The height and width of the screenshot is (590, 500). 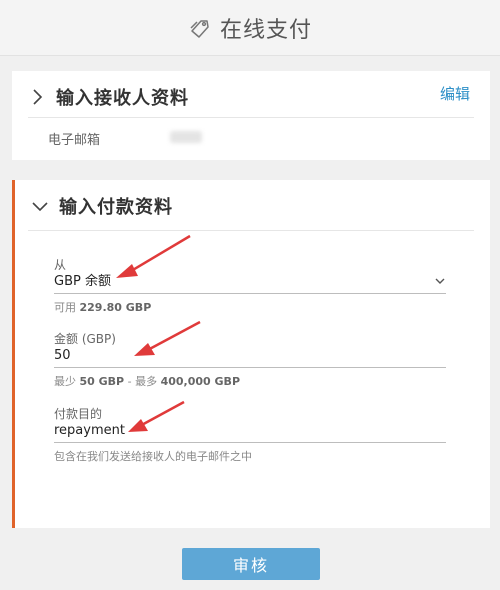 I want to click on redacted-email-value, so click(x=186, y=137).